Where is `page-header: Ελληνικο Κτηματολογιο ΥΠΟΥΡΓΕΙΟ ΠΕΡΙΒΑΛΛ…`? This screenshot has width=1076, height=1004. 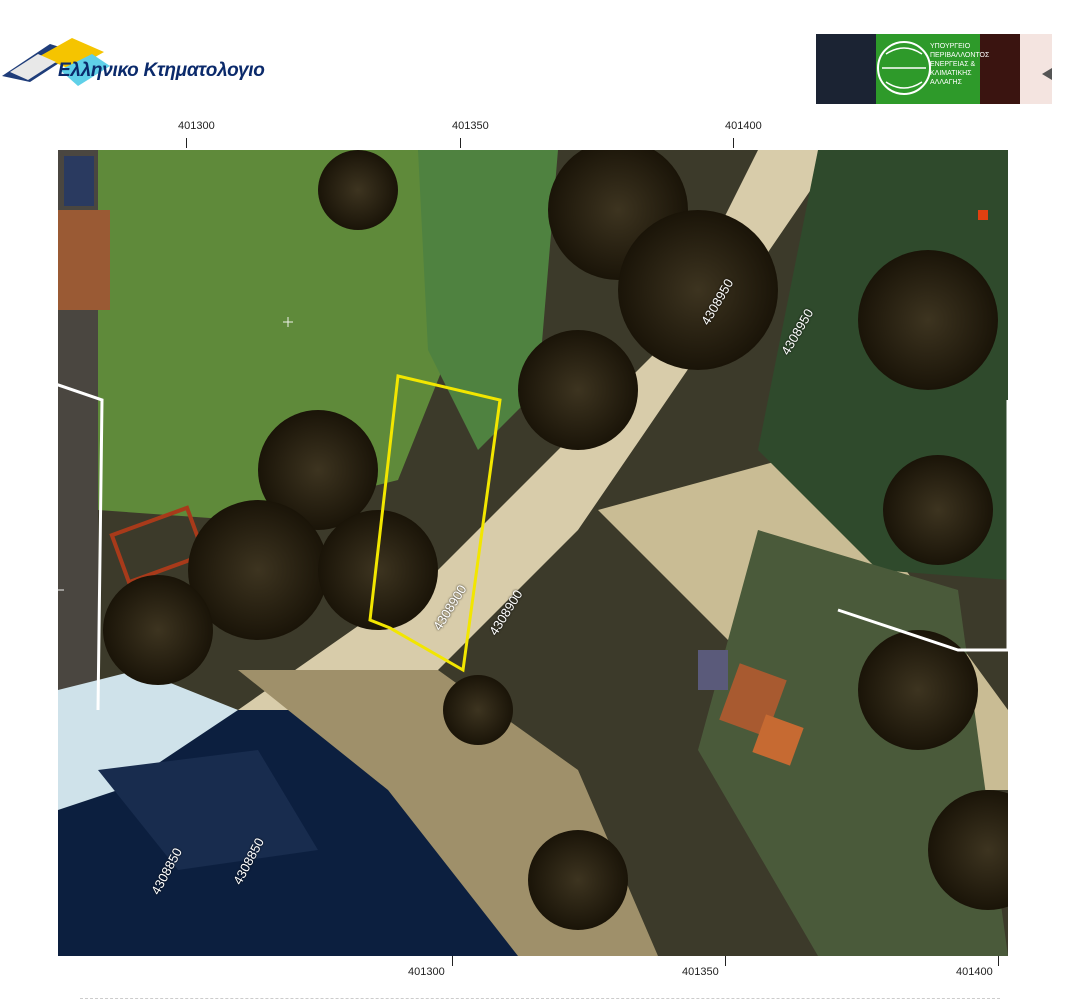 page-header: Ελληνικο Κτηματολογιο ΥΠΟΥΡΓΕΙΟ ΠΕΡΙΒΑΛΛ… is located at coordinates (538, 55).